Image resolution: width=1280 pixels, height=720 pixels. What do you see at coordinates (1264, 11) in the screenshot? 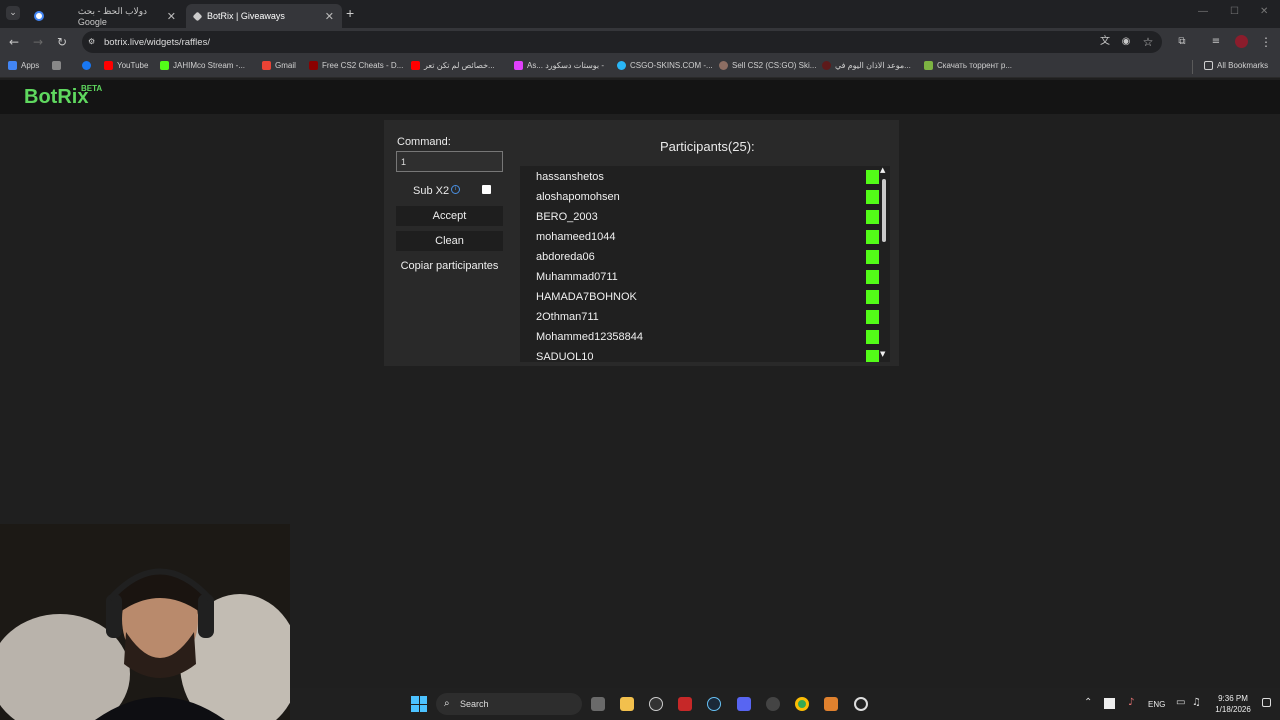
I see `close-window-button: ✕` at bounding box center [1264, 11].